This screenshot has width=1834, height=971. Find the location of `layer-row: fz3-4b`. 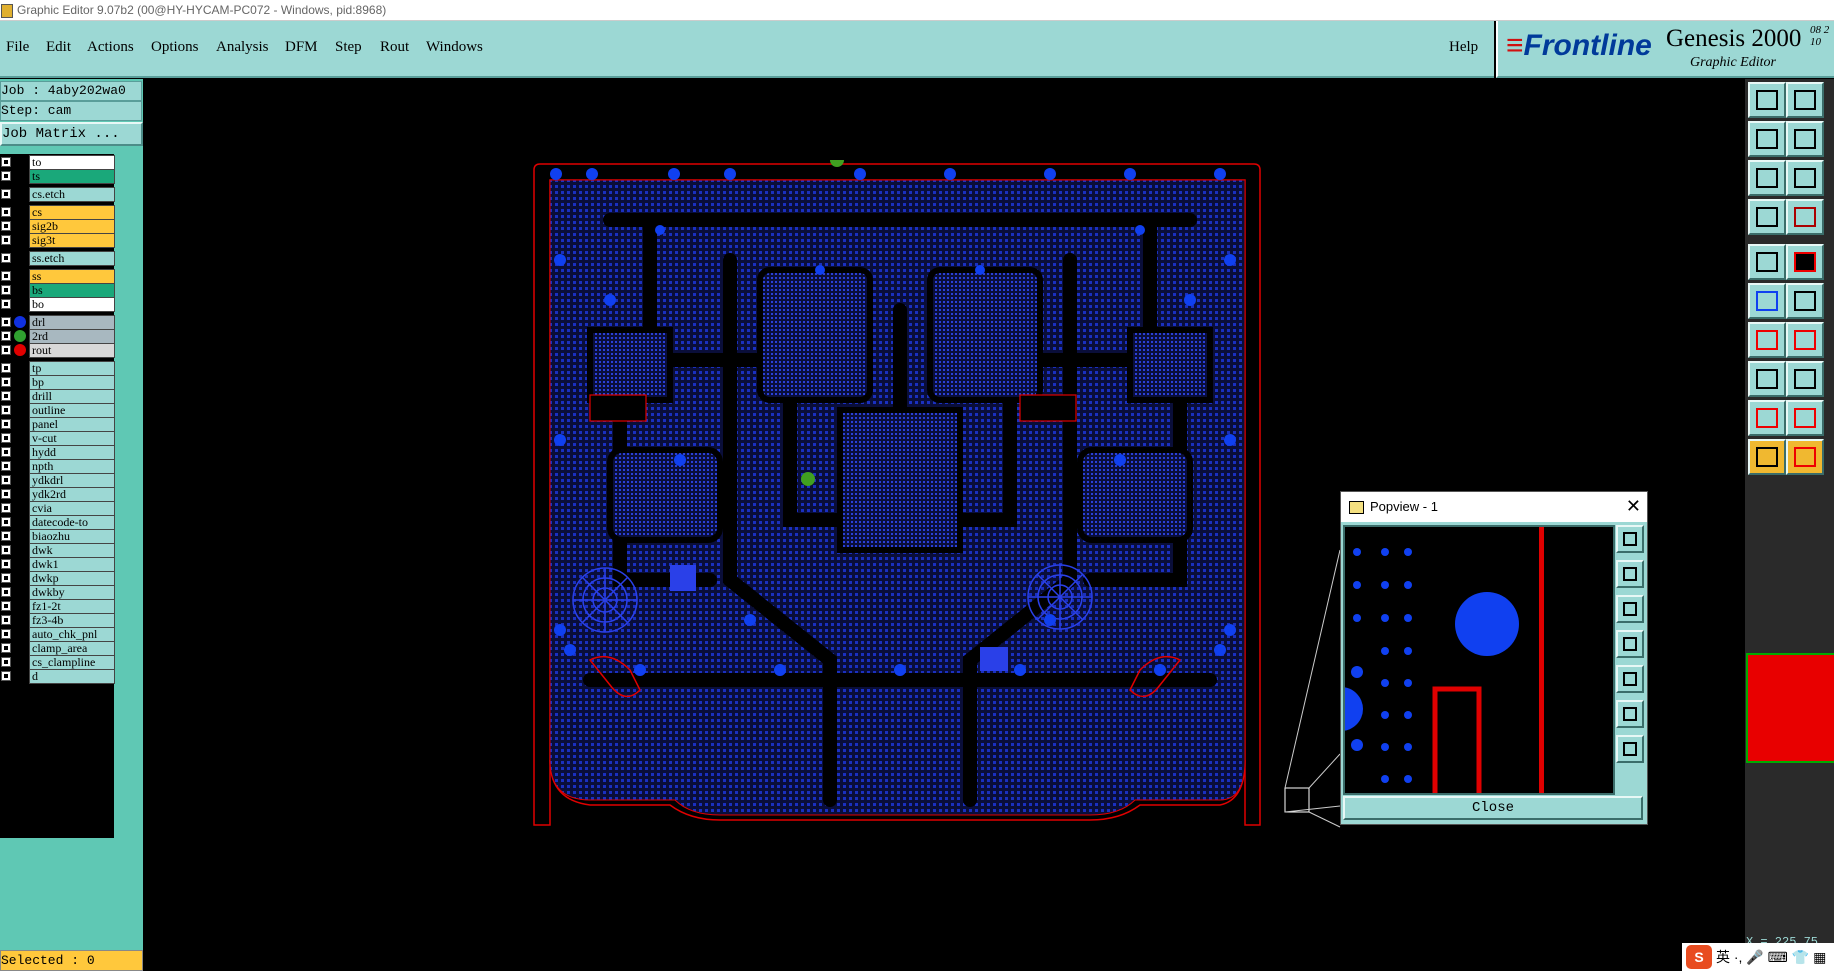

layer-row: fz3-4b is located at coordinates (57, 620).